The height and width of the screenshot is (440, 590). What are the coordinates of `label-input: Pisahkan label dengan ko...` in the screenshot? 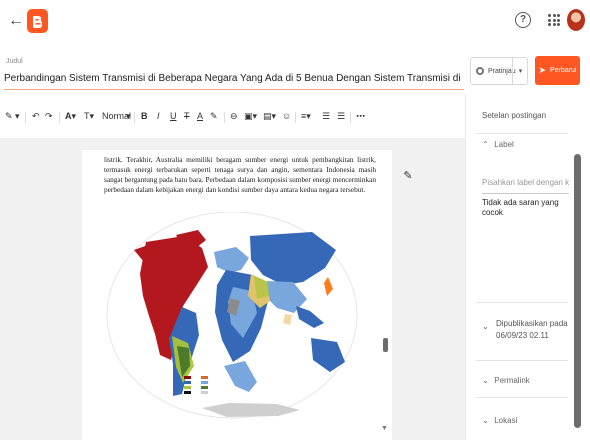 It's located at (525, 182).